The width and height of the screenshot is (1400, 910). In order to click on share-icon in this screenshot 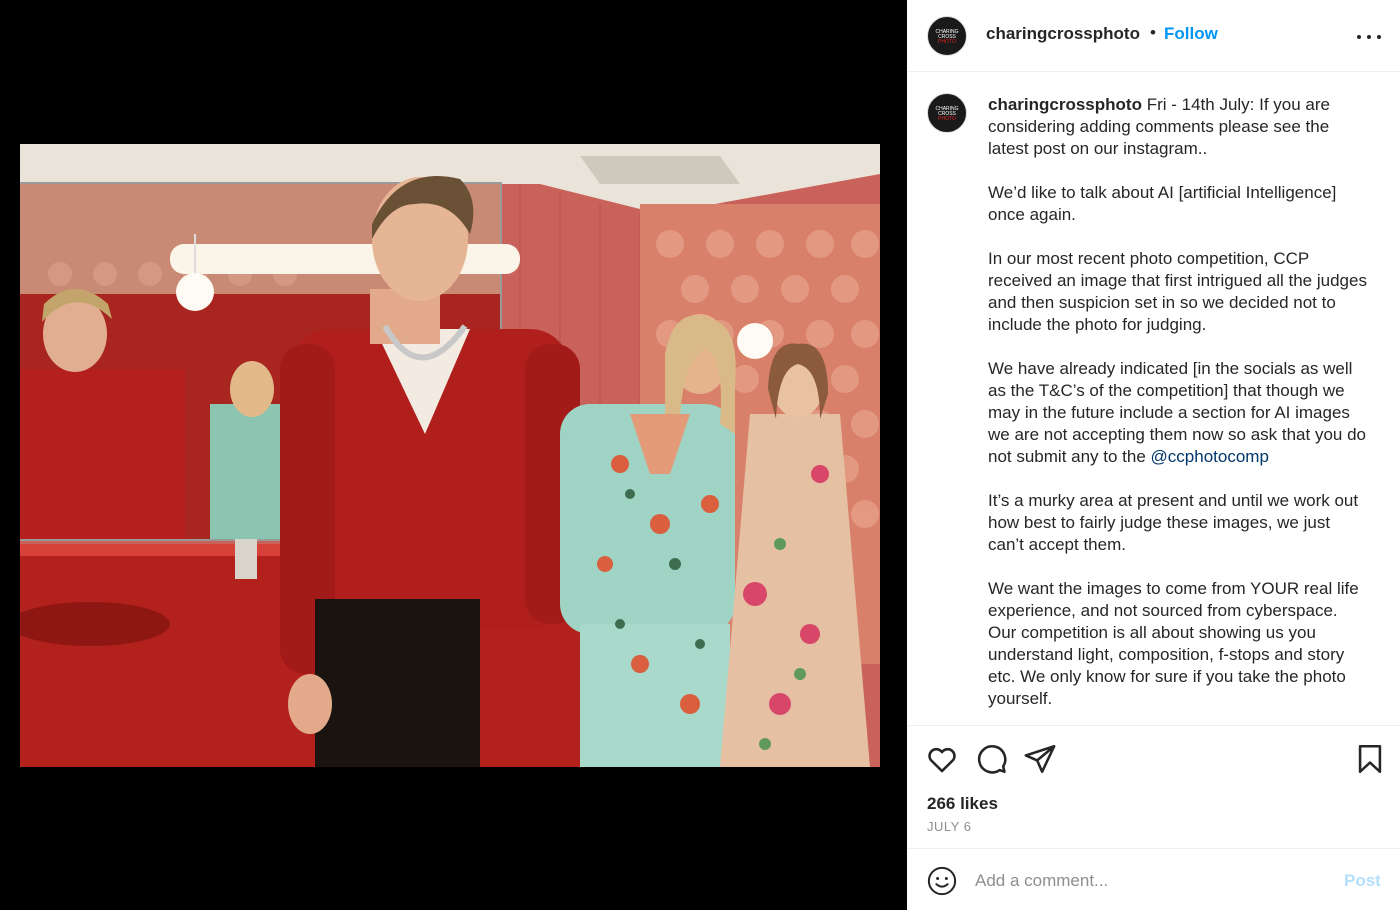, I will do `click(1040, 759)`.